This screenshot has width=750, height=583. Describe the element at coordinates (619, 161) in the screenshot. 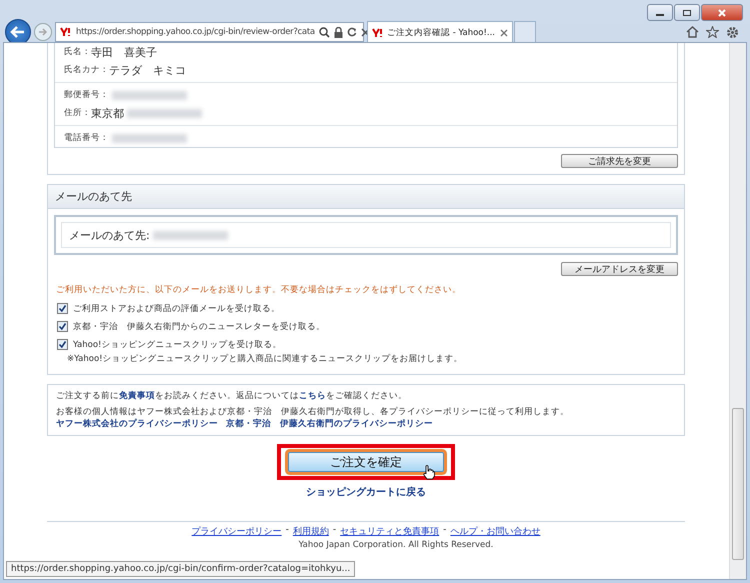

I see `change-billing-button: ご請求先を変更` at that location.